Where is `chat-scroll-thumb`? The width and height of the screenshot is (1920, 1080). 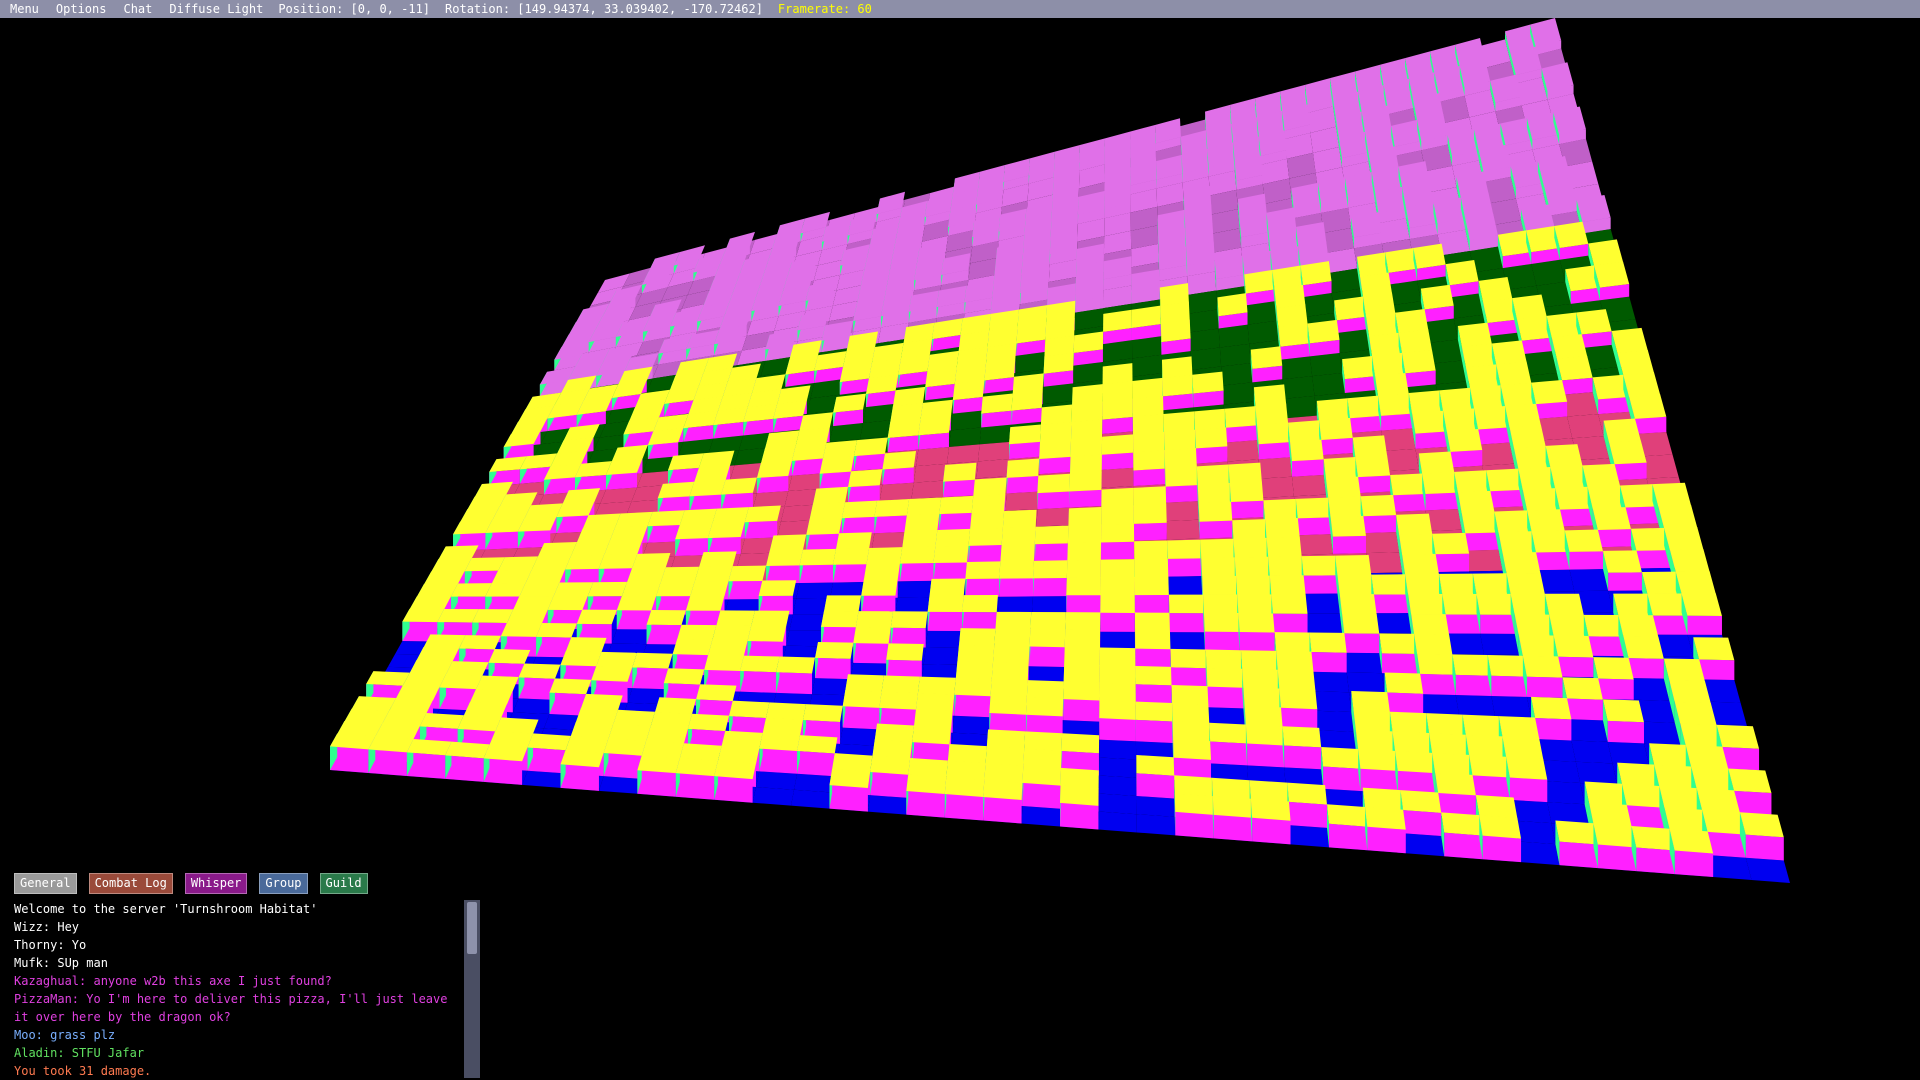
chat-scroll-thumb is located at coordinates (472, 928).